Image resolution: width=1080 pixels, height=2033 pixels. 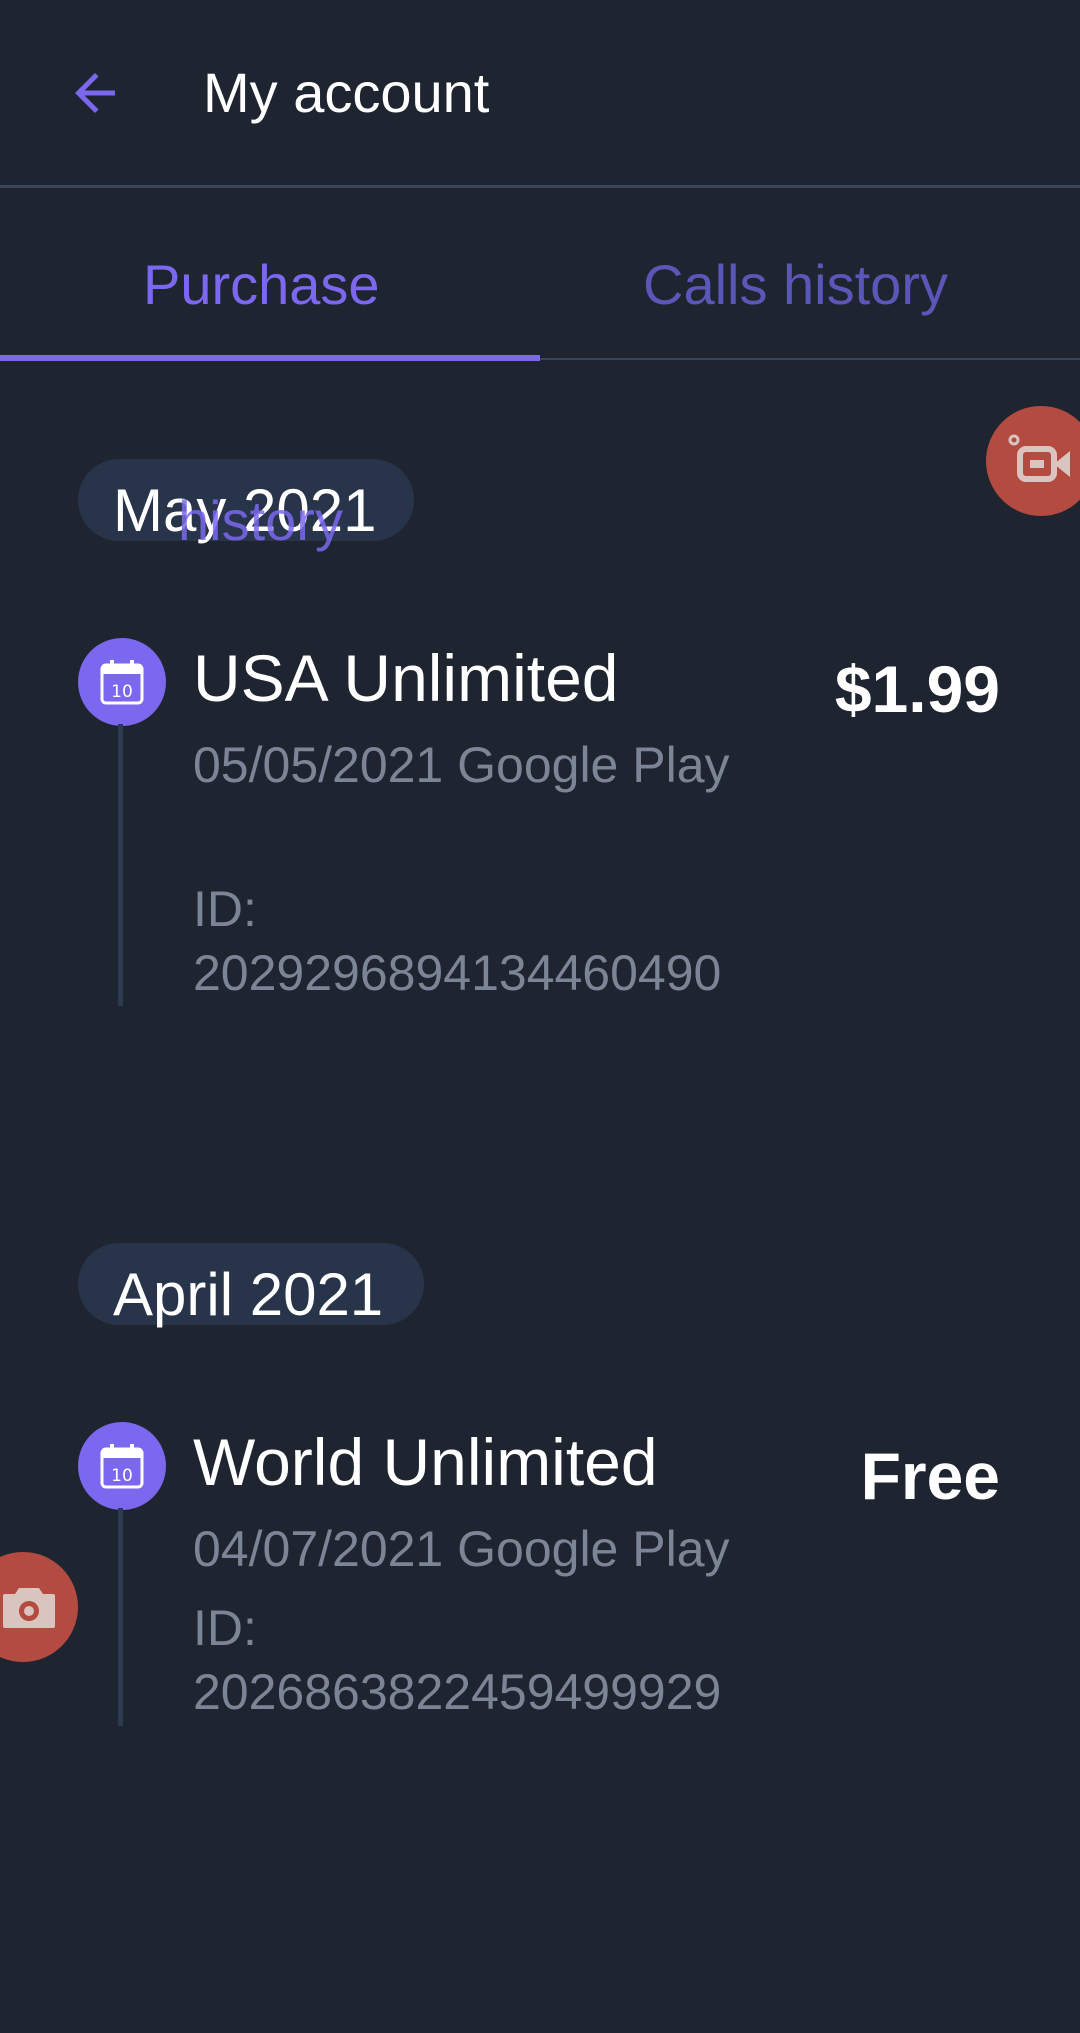 What do you see at coordinates (457, 973) in the screenshot?
I see `purchase-id-value: 2029296894134460490` at bounding box center [457, 973].